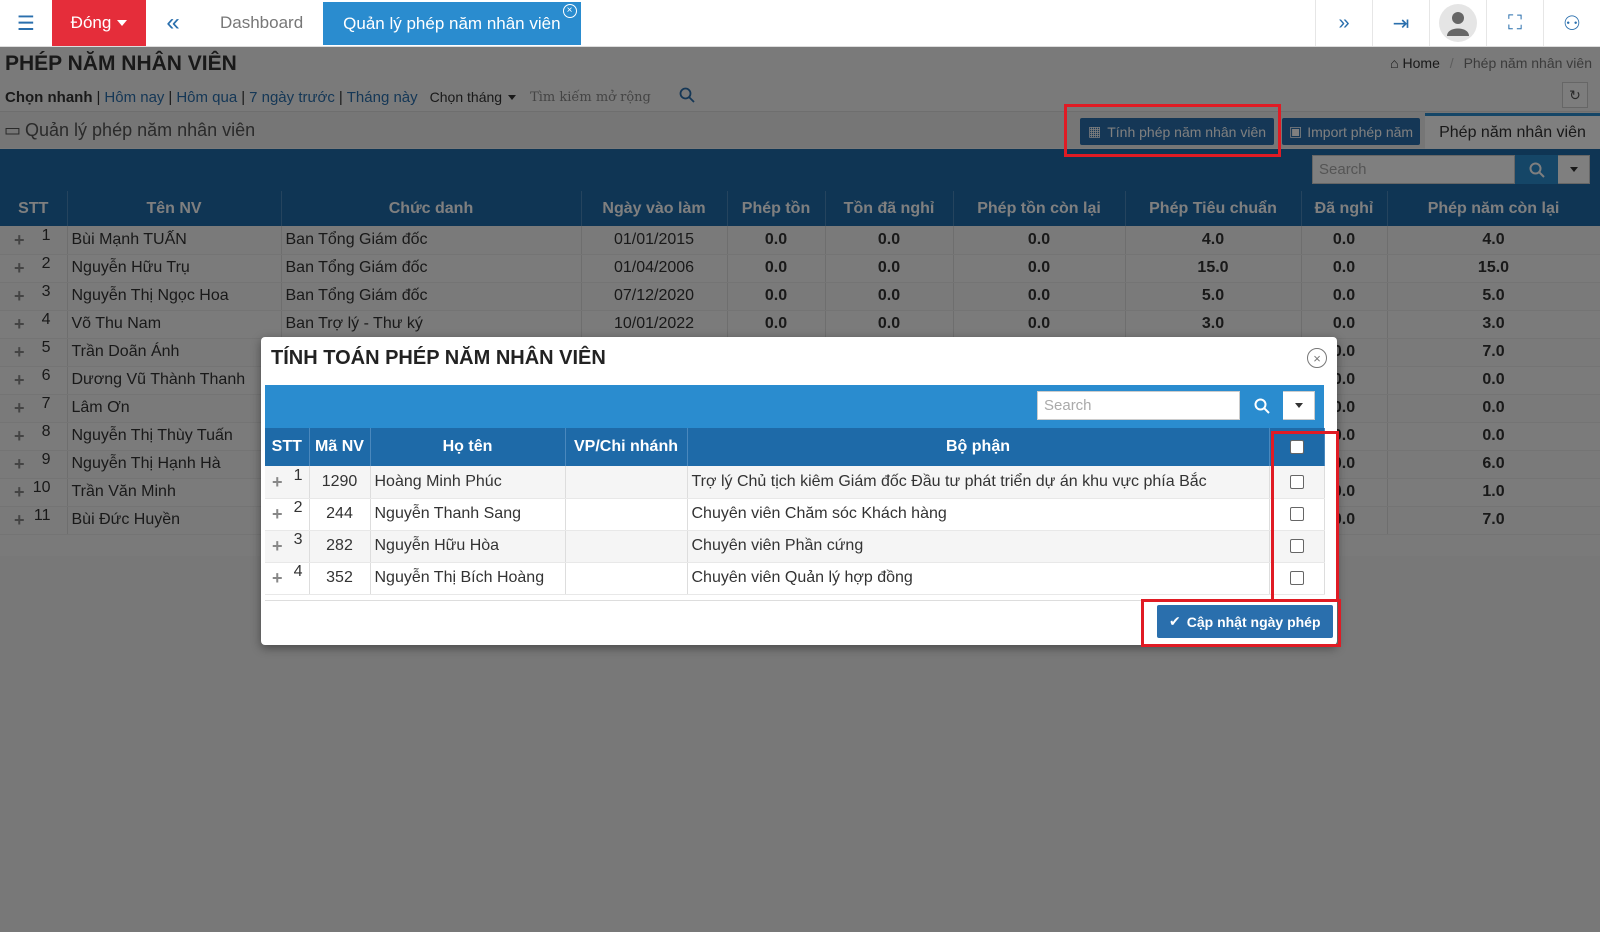 The height and width of the screenshot is (932, 1600). Describe the element at coordinates (978, 514) in the screenshot. I see `cell-dept: Chuyên viên Chăm sóc Khách hàng` at that location.